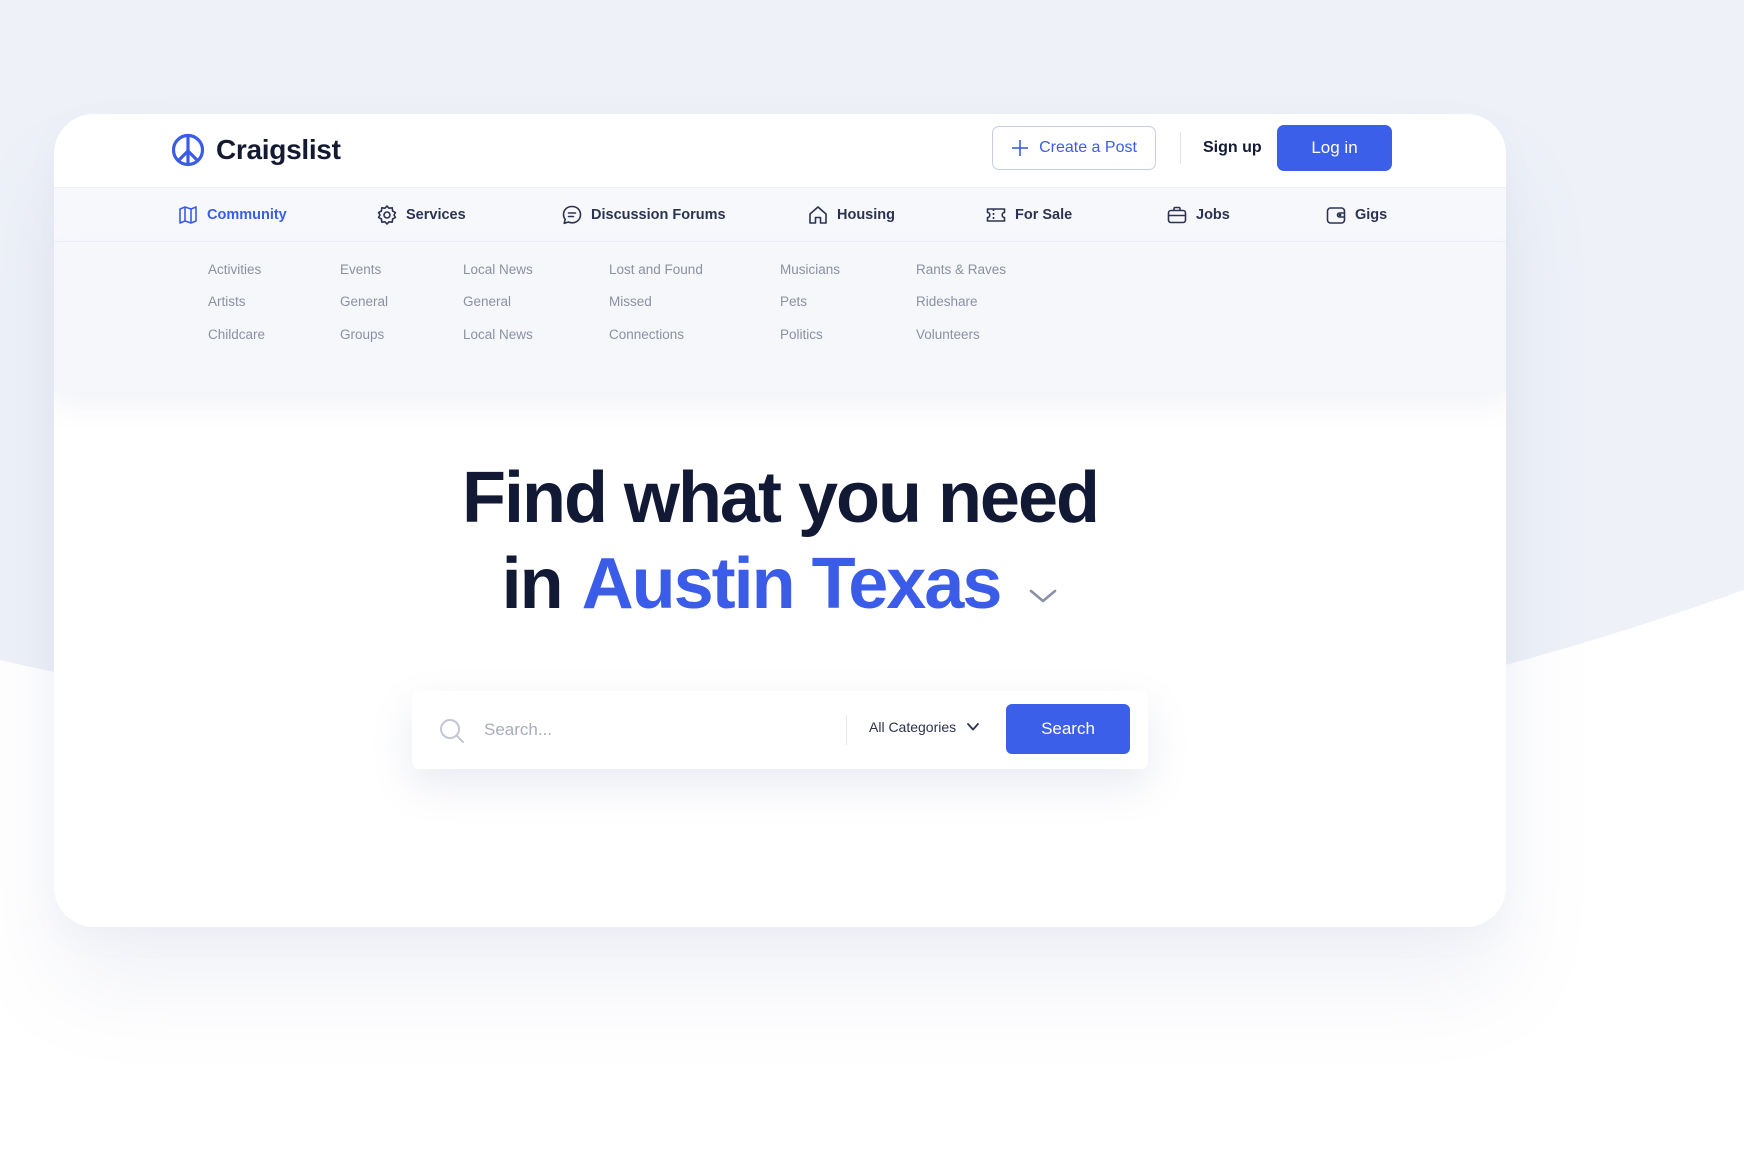 This screenshot has height=1158, width=1744. What do you see at coordinates (236, 335) in the screenshot?
I see `dropdown-link: Childcare` at bounding box center [236, 335].